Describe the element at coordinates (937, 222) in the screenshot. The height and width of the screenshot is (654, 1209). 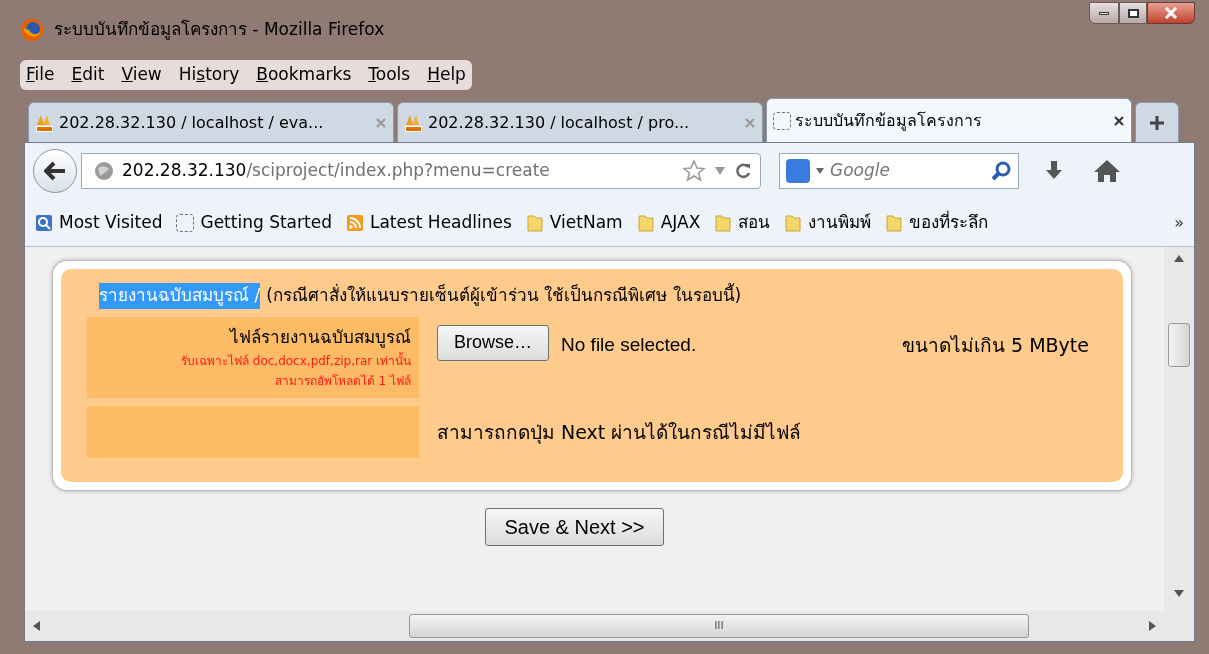
I see `bookmark-item: ของที่ระลึก` at that location.